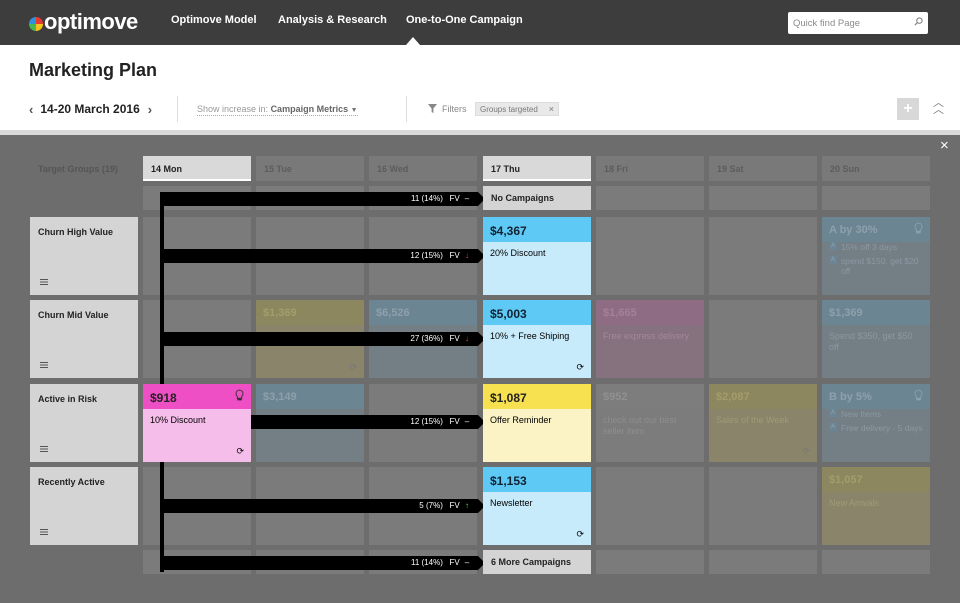 This screenshot has width=960, height=603. I want to click on nav-optimove-model: Optimove Model, so click(214, 20).